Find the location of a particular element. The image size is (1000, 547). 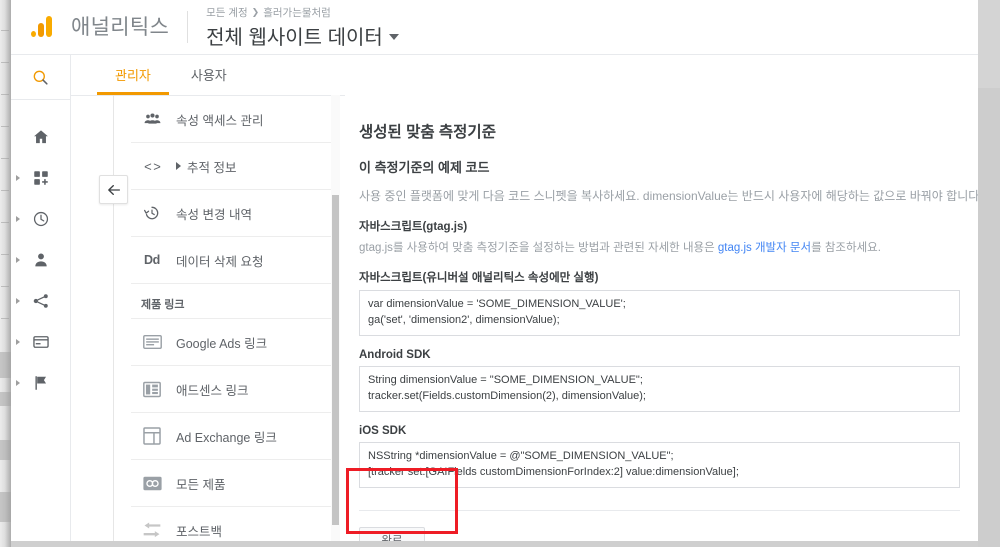

nav-label: 속성 변경 내역 is located at coordinates (214, 214).